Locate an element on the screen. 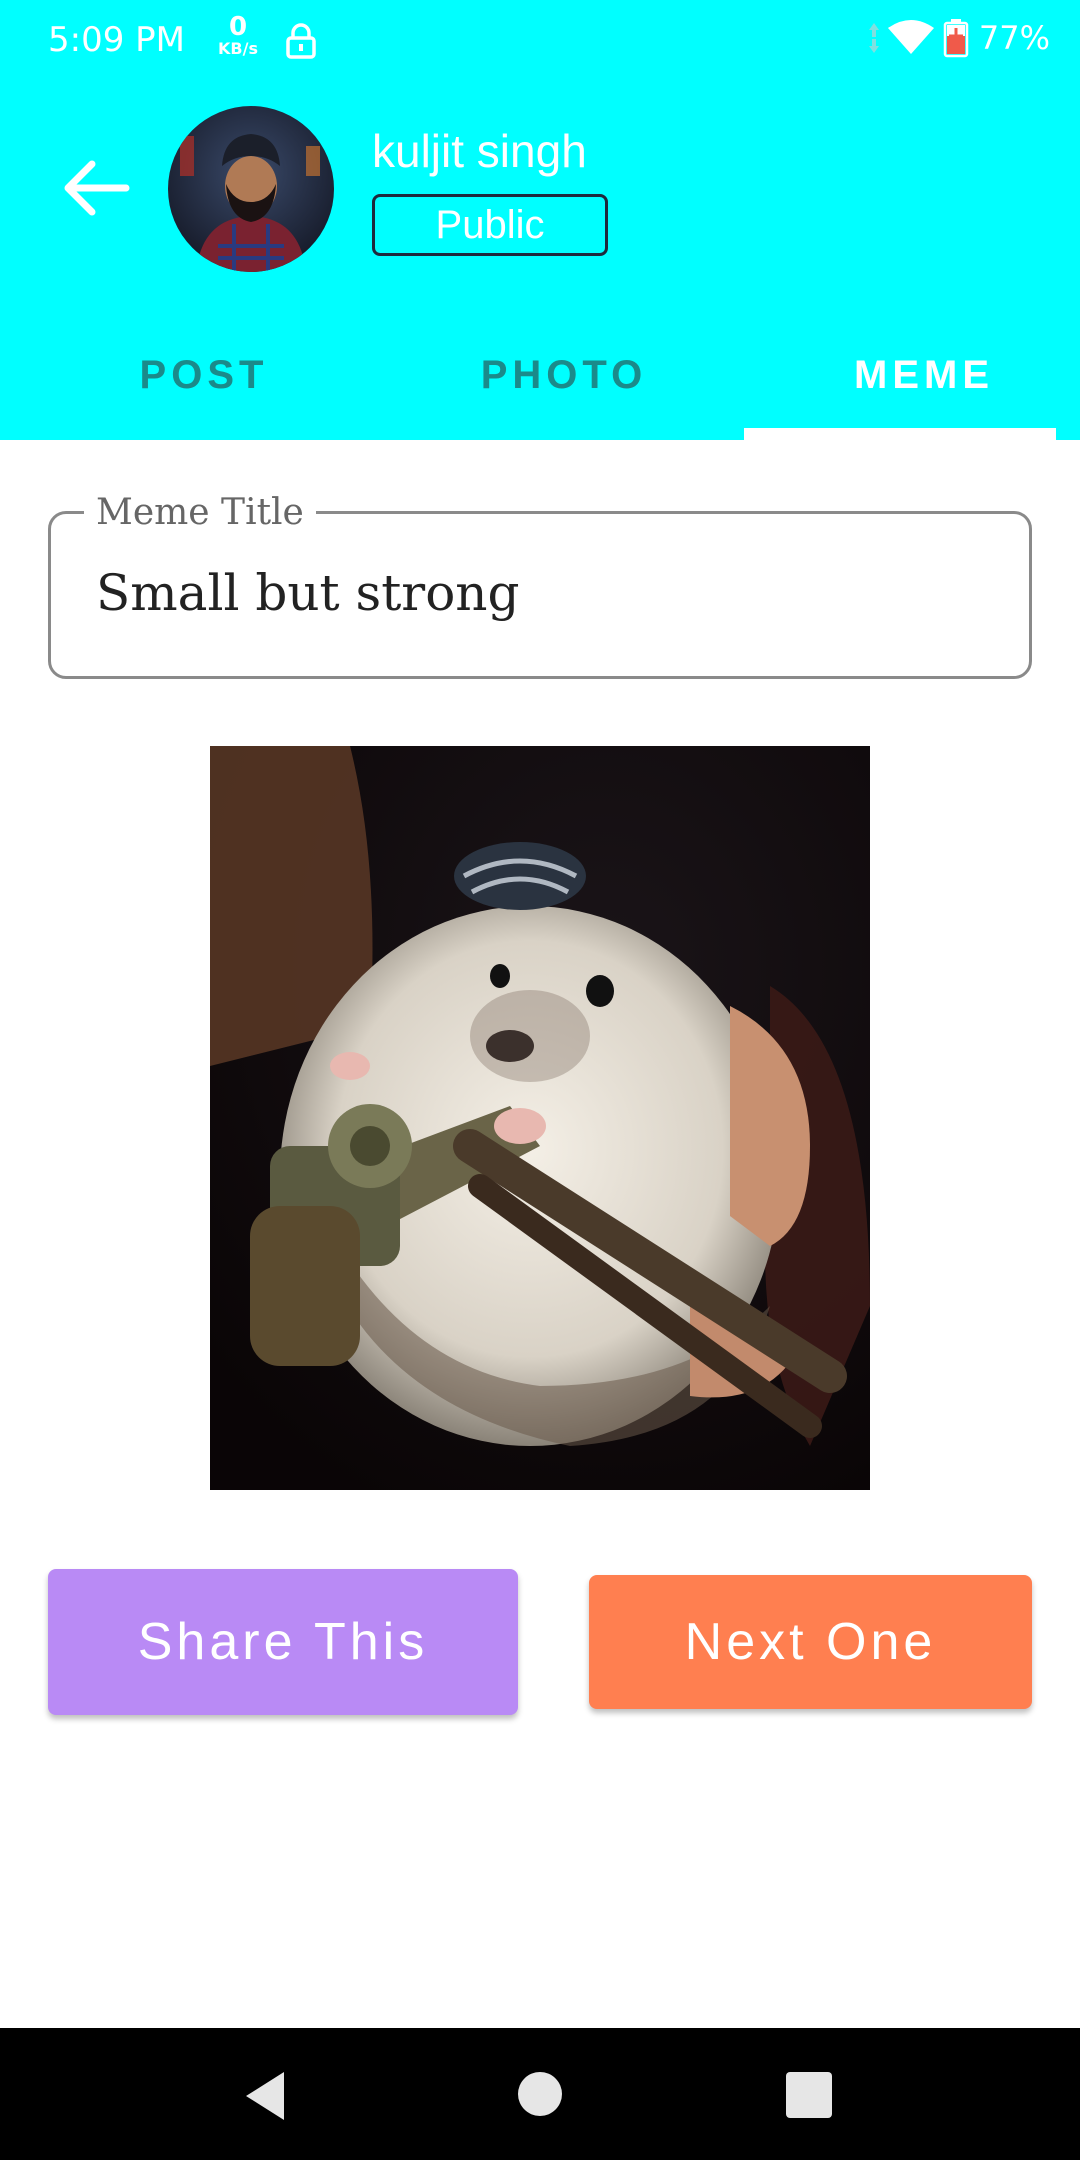 This screenshot has width=1080, height=2160. lock-icon is located at coordinates (301, 41).